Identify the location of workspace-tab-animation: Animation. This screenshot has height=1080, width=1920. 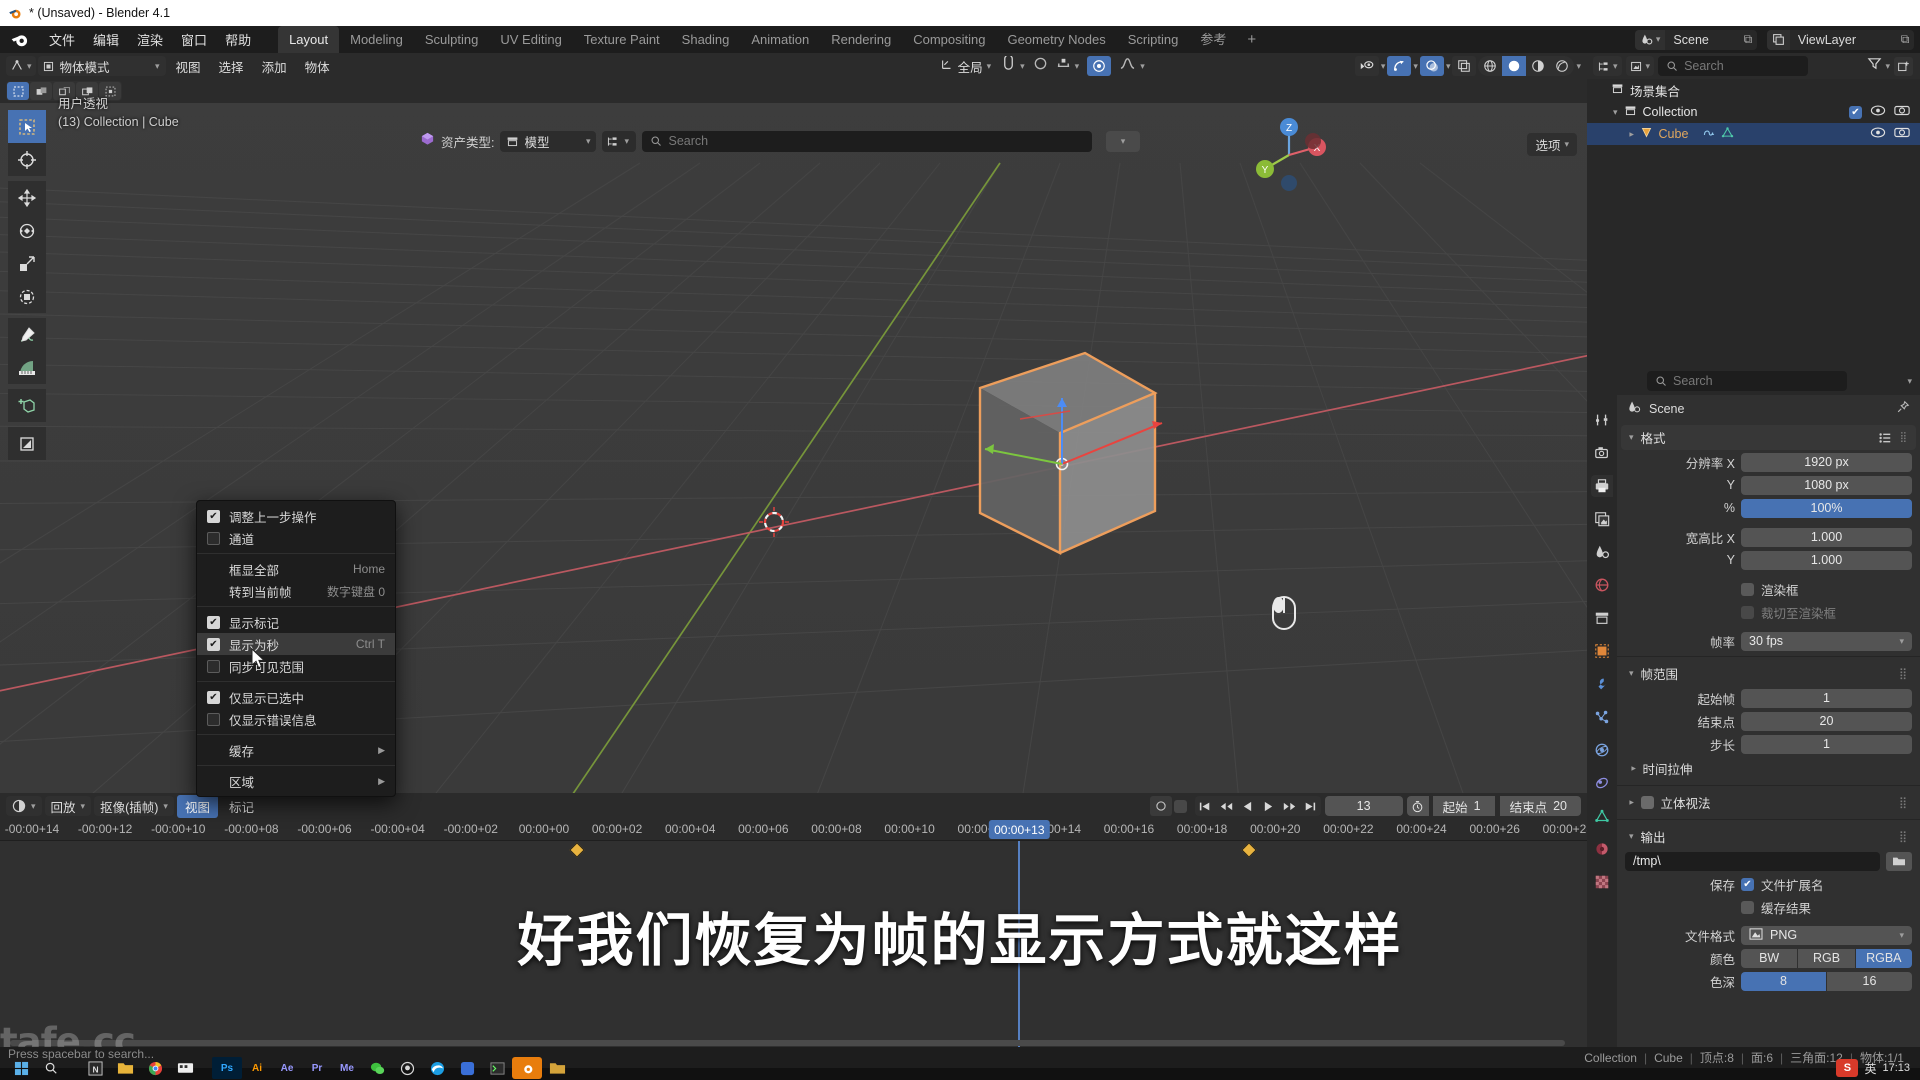
(780, 39).